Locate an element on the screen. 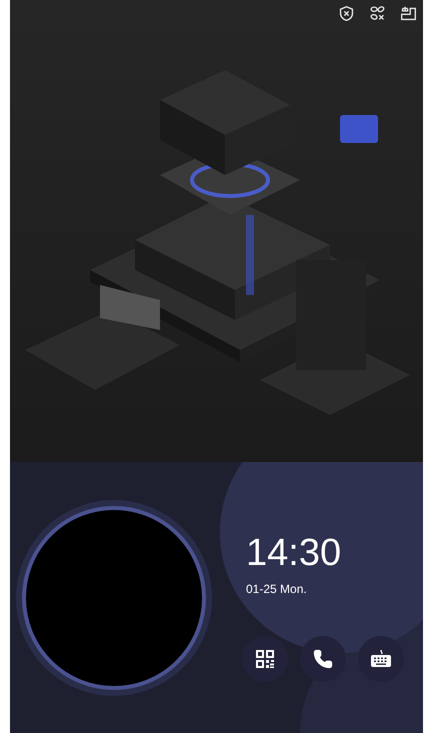 The height and width of the screenshot is (733, 433). phone-icon is located at coordinates (323, 658).